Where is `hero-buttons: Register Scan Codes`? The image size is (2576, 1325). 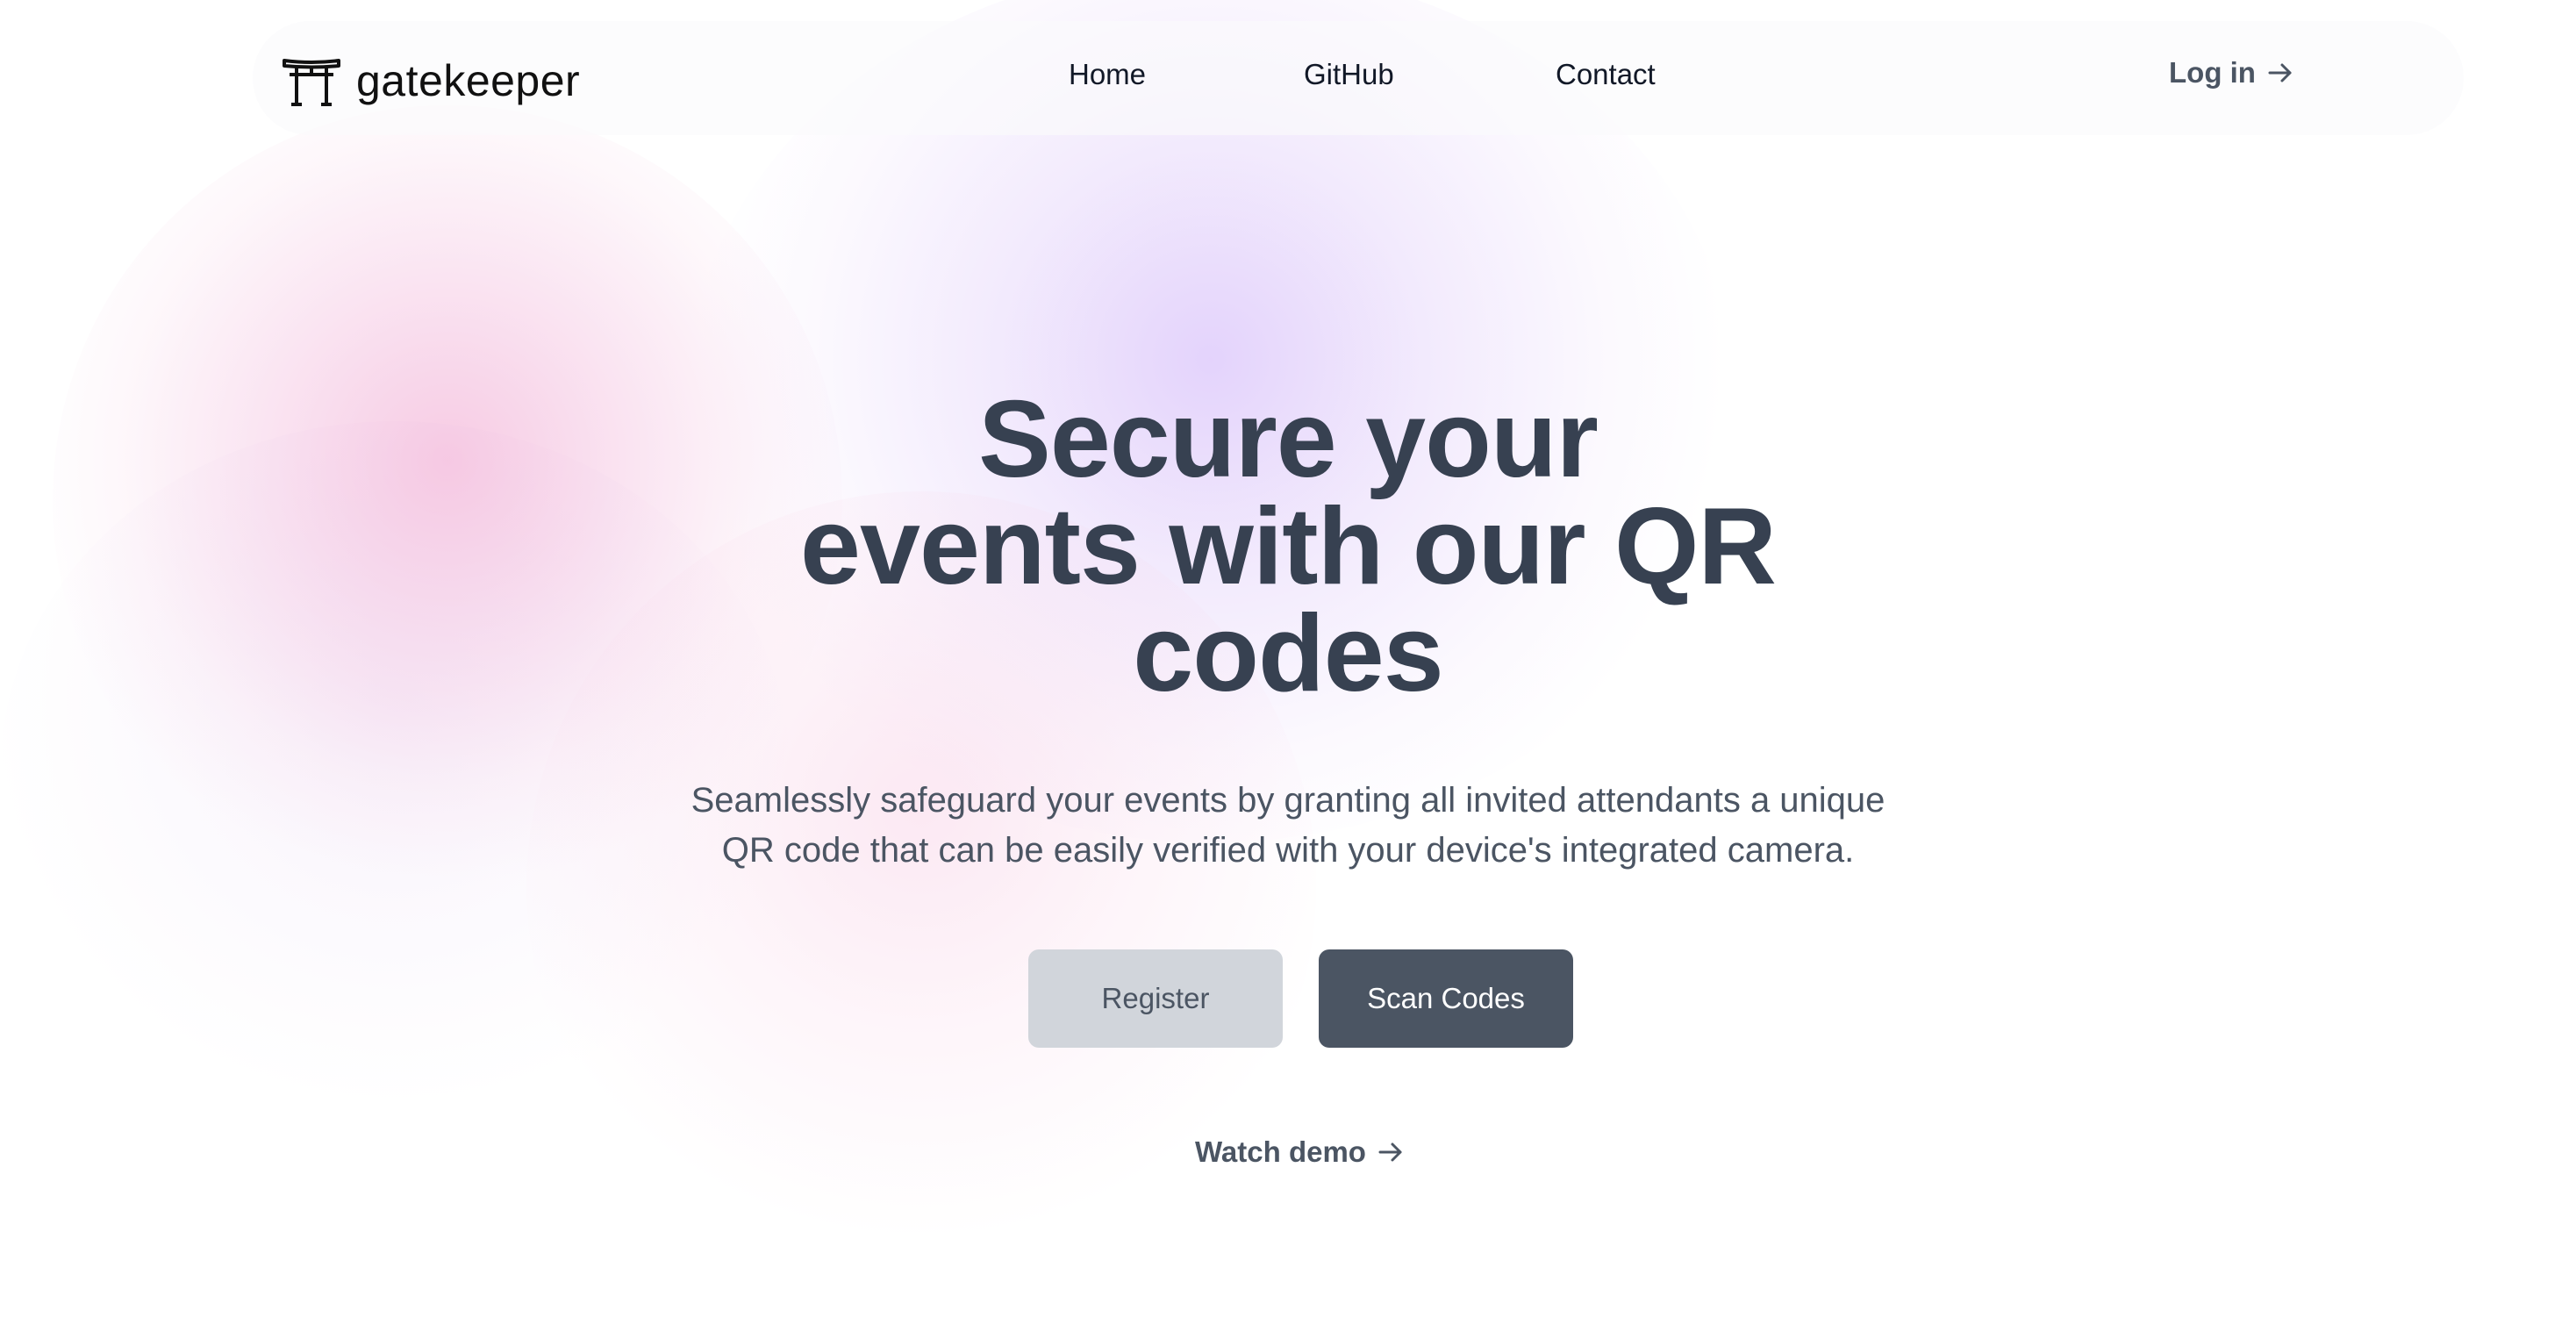 hero-buttons: Register Scan Codes is located at coordinates (1300, 998).